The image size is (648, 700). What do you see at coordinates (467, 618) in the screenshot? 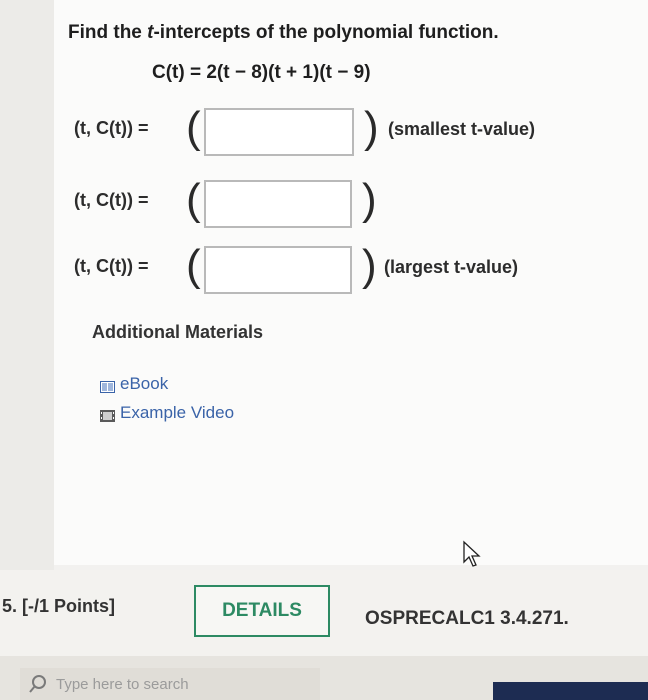
I see `course-reference: OSPRECALC1 3.4.271.` at bounding box center [467, 618].